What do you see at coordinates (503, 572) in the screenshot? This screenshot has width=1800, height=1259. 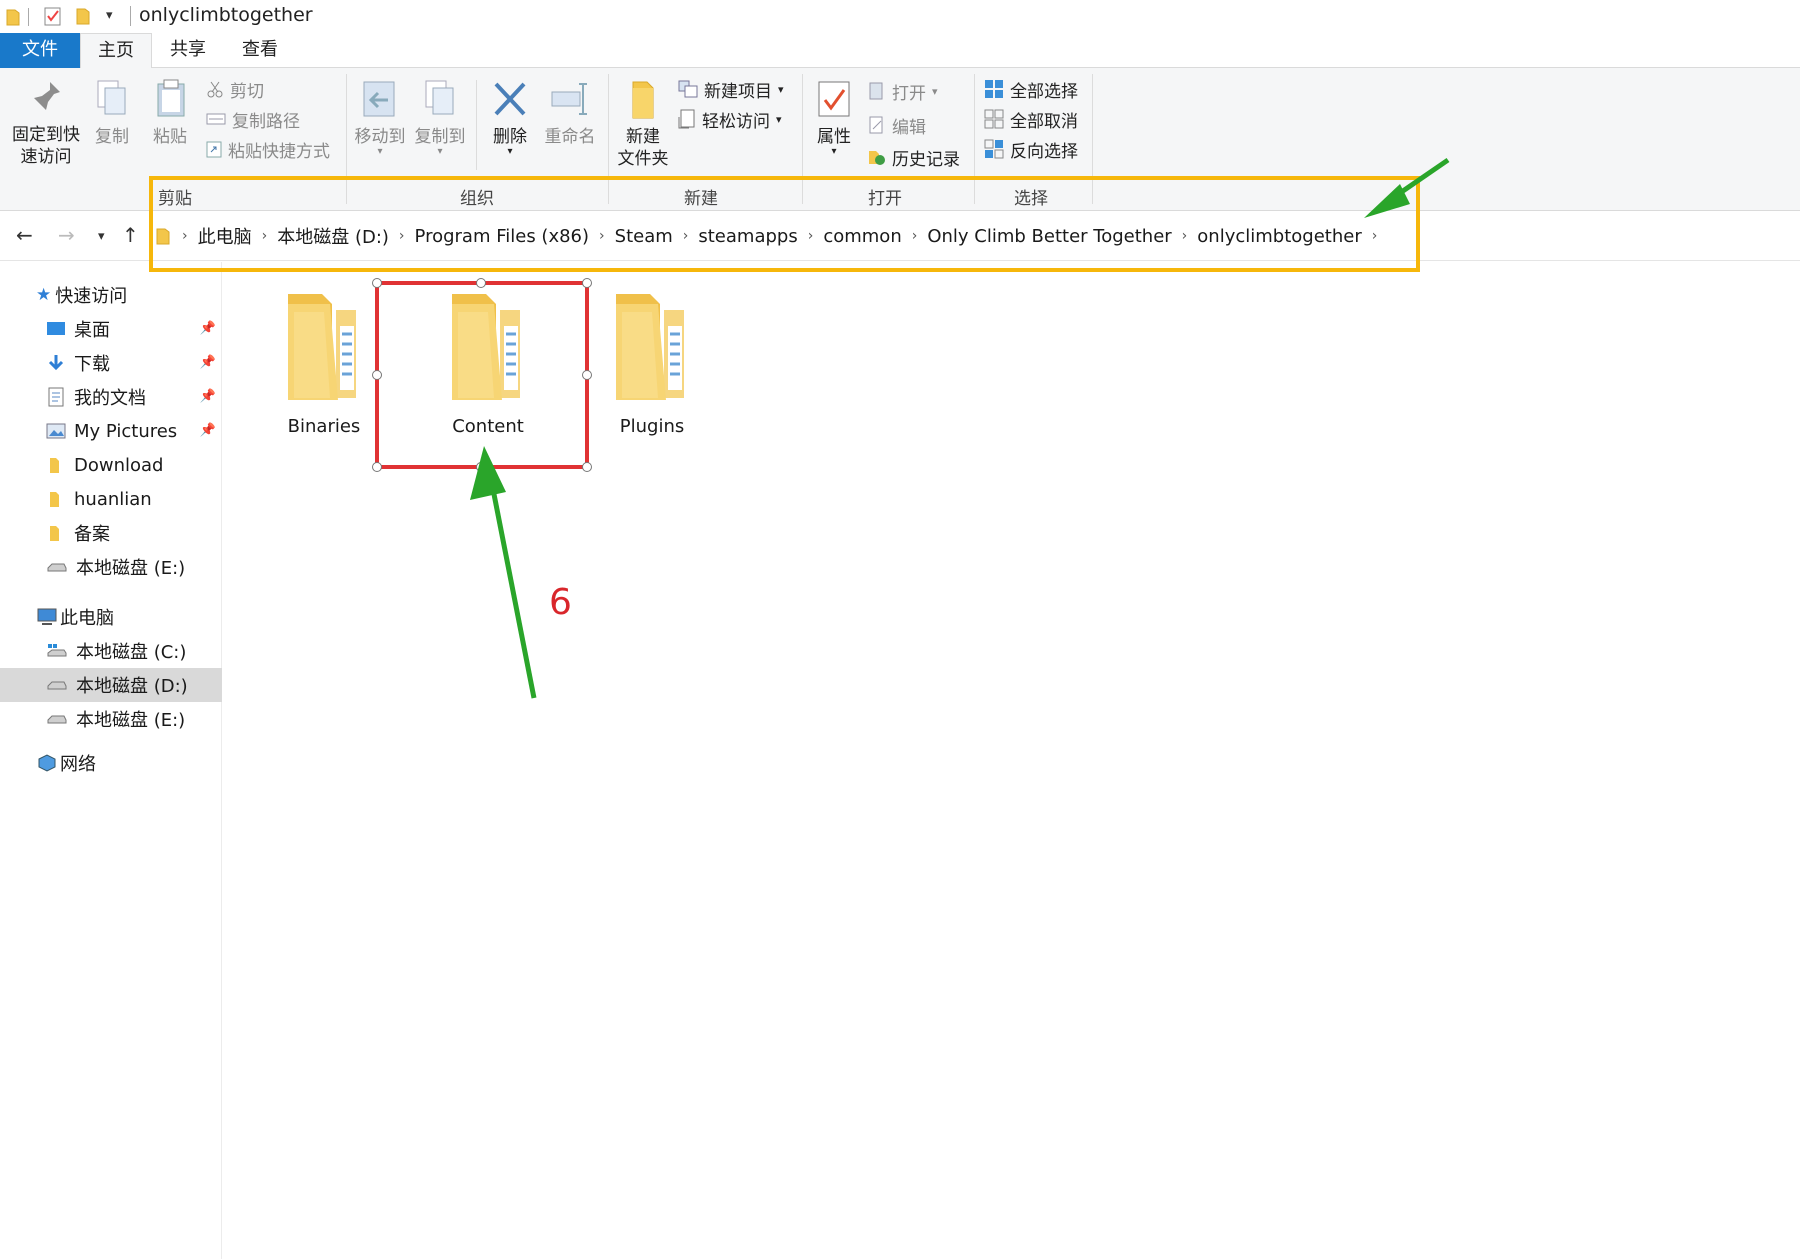 I see `annotation-arrow-content` at bounding box center [503, 572].